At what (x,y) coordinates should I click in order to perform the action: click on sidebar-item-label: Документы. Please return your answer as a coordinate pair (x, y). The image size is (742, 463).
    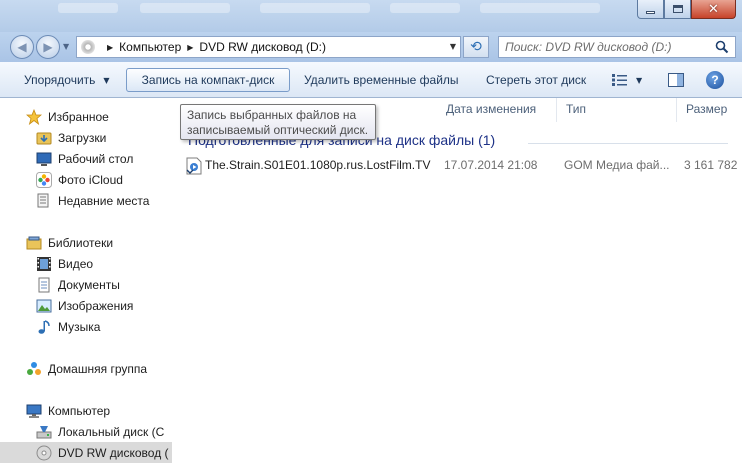
    Looking at the image, I should click on (89, 284).